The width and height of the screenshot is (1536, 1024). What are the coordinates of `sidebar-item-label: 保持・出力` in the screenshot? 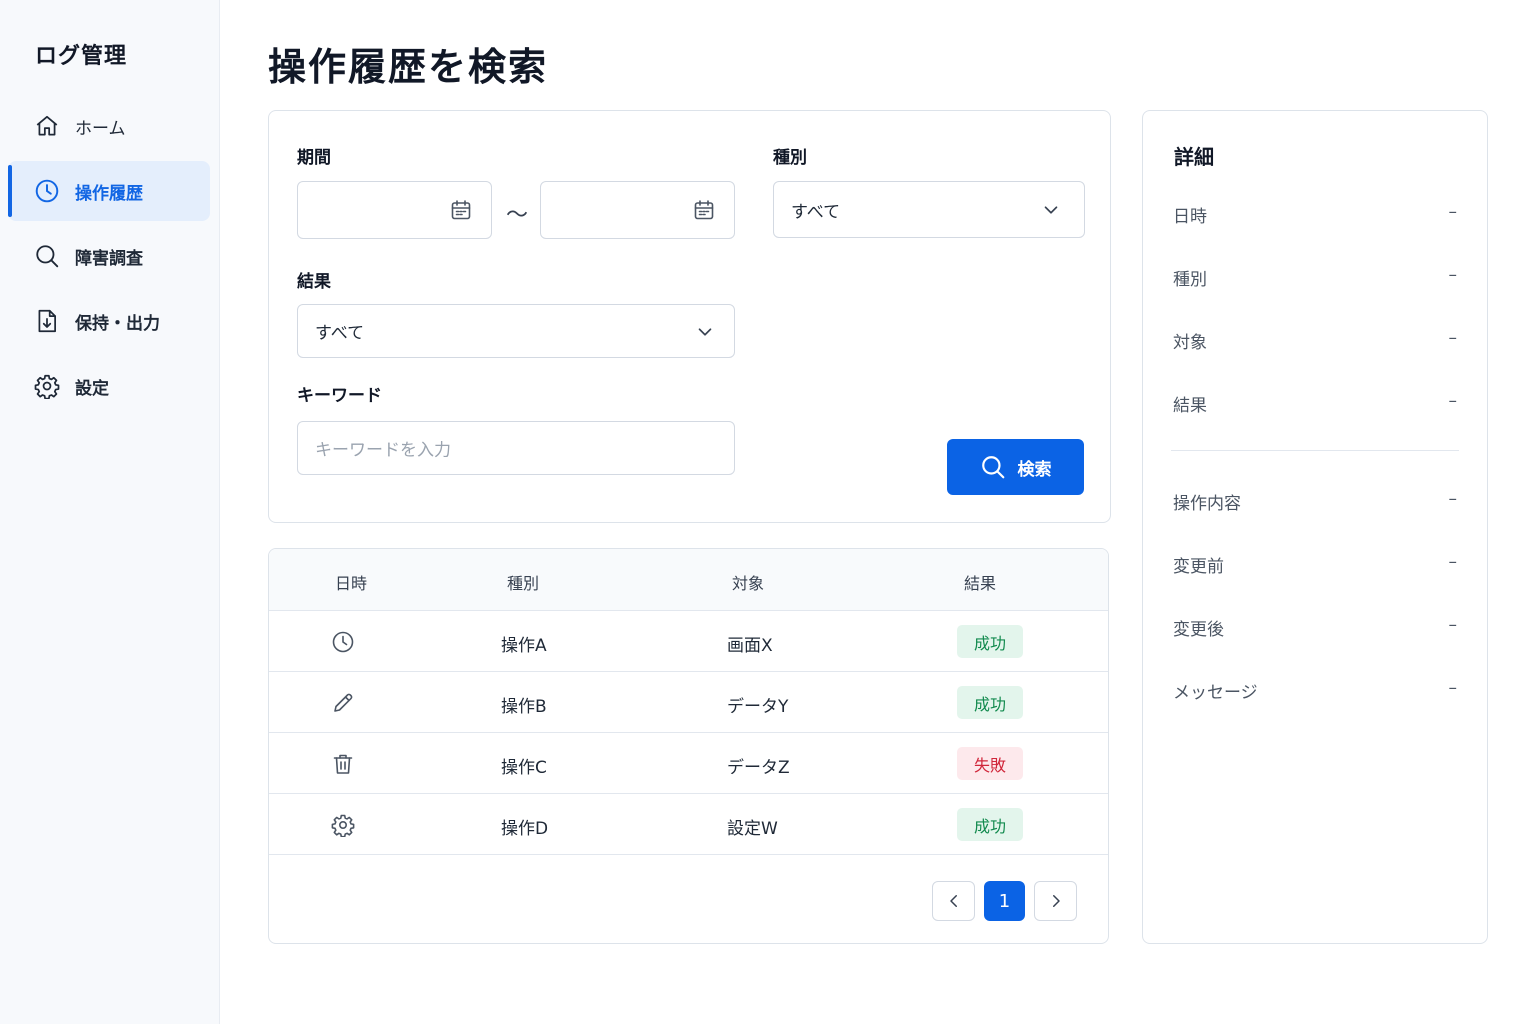 It's located at (117, 323).